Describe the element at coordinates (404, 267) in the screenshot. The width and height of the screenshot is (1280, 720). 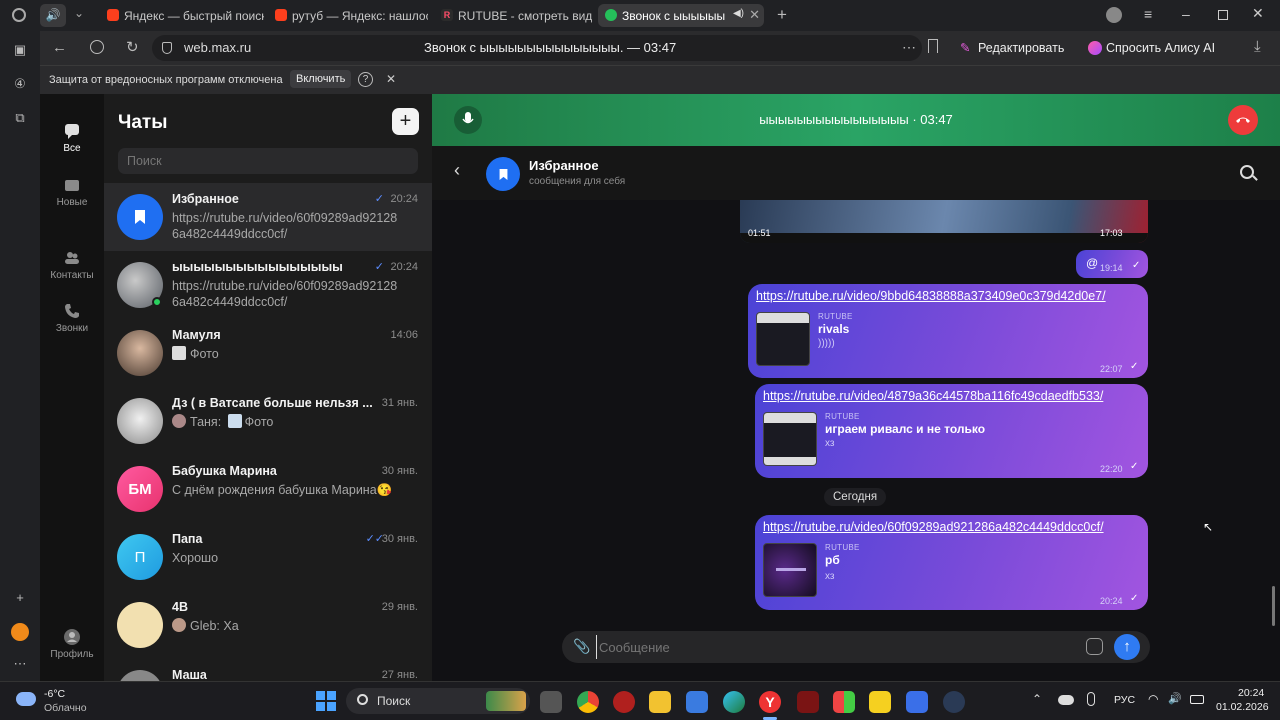
I see `chat-time: 20:24` at that location.